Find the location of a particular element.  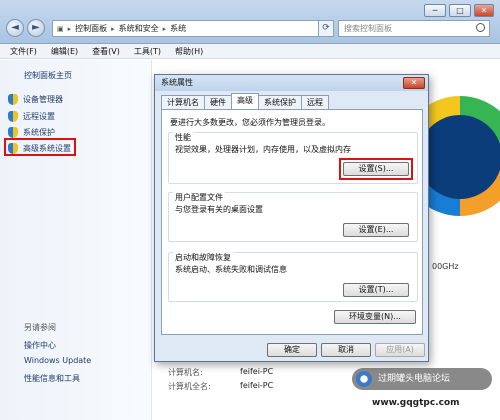

menu-file: 文件(F) is located at coordinates (23, 51).